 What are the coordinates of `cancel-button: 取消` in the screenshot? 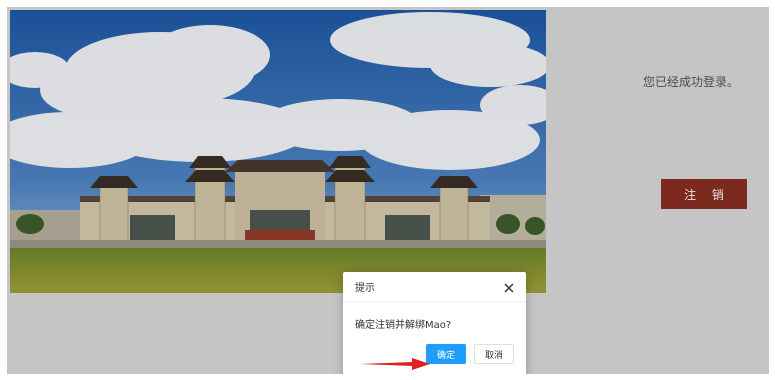 It's located at (494, 354).